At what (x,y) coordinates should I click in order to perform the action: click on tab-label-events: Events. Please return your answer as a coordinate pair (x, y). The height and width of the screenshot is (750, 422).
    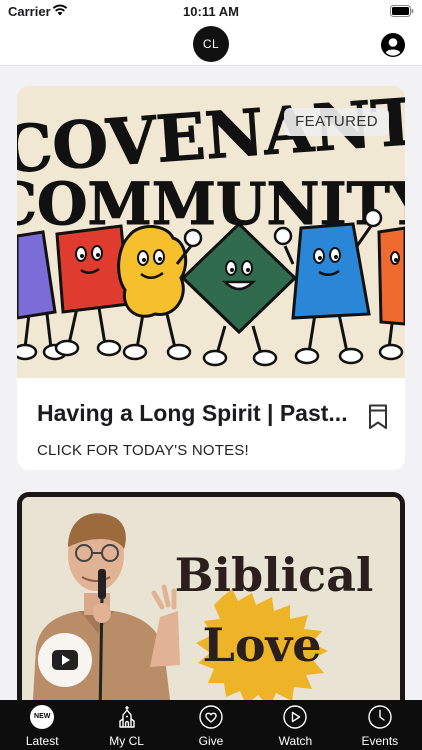
    Looking at the image, I should click on (380, 741).